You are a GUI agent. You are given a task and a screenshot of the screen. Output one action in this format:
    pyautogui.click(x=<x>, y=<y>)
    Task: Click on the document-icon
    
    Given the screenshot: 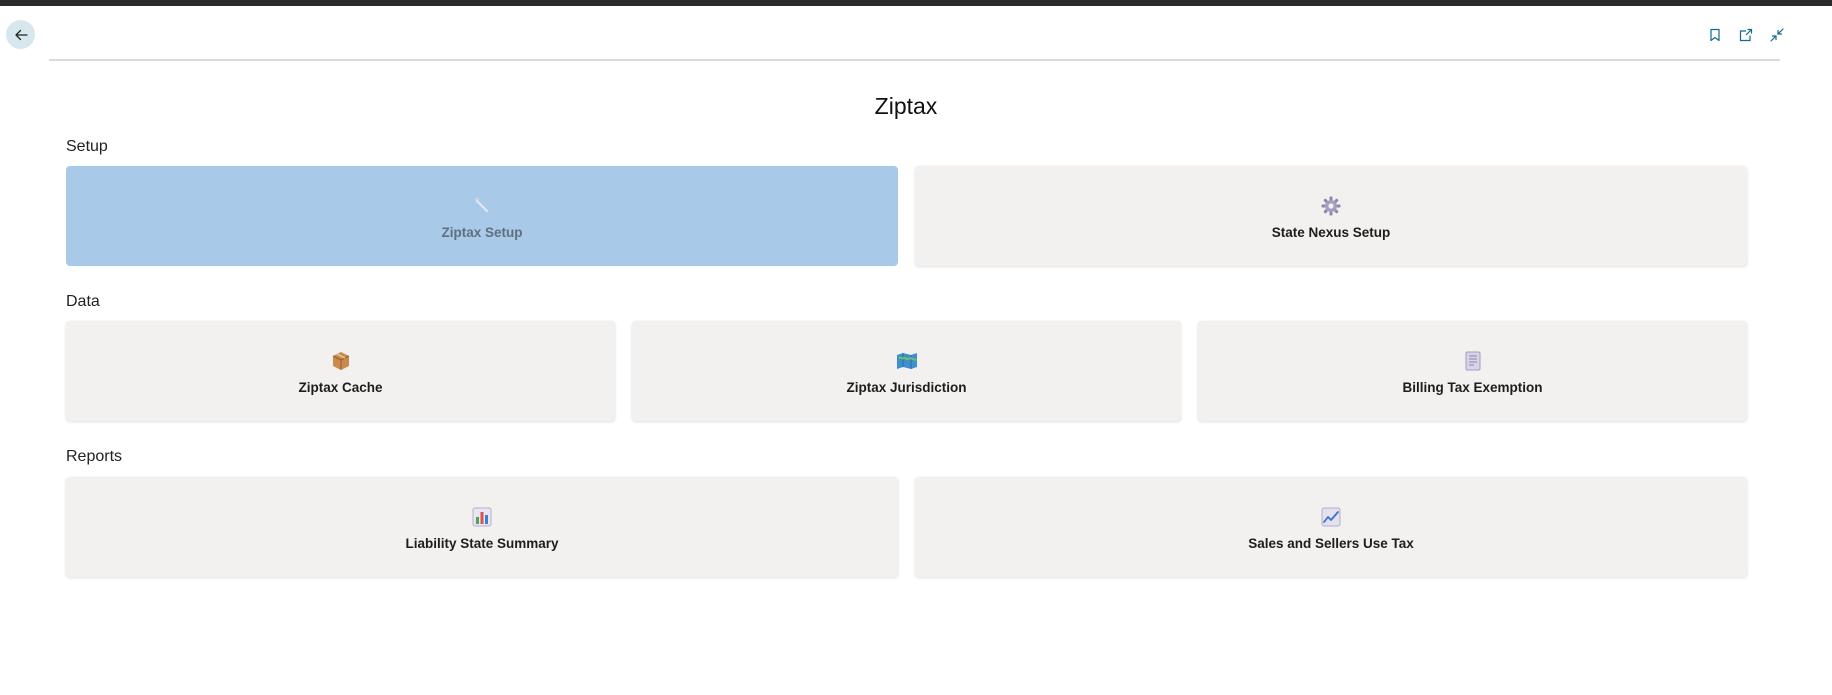 What is the action you would take?
    pyautogui.click(x=1473, y=361)
    